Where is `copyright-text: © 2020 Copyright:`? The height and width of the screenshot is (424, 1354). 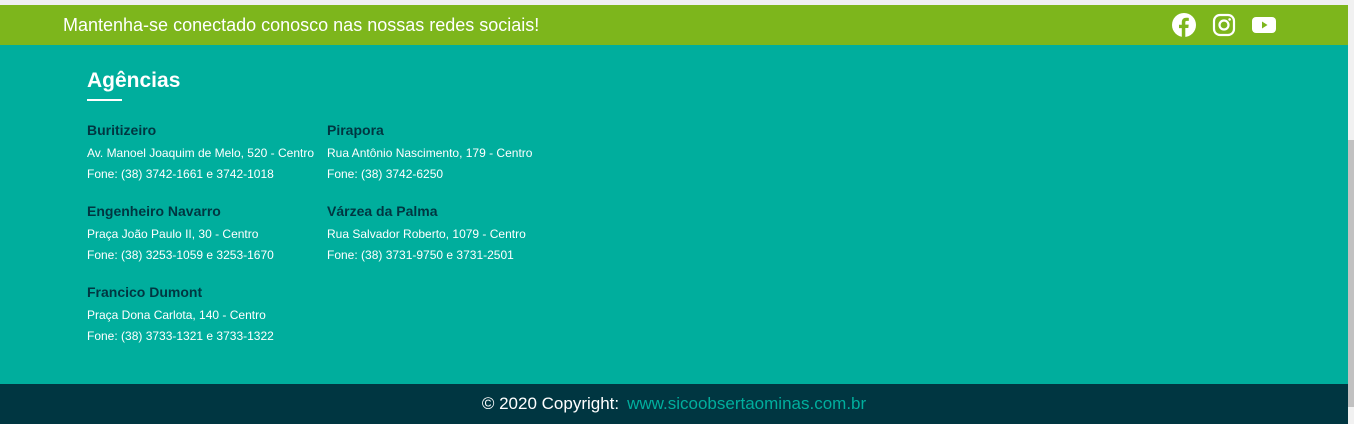
copyright-text: © 2020 Copyright: is located at coordinates (550, 403).